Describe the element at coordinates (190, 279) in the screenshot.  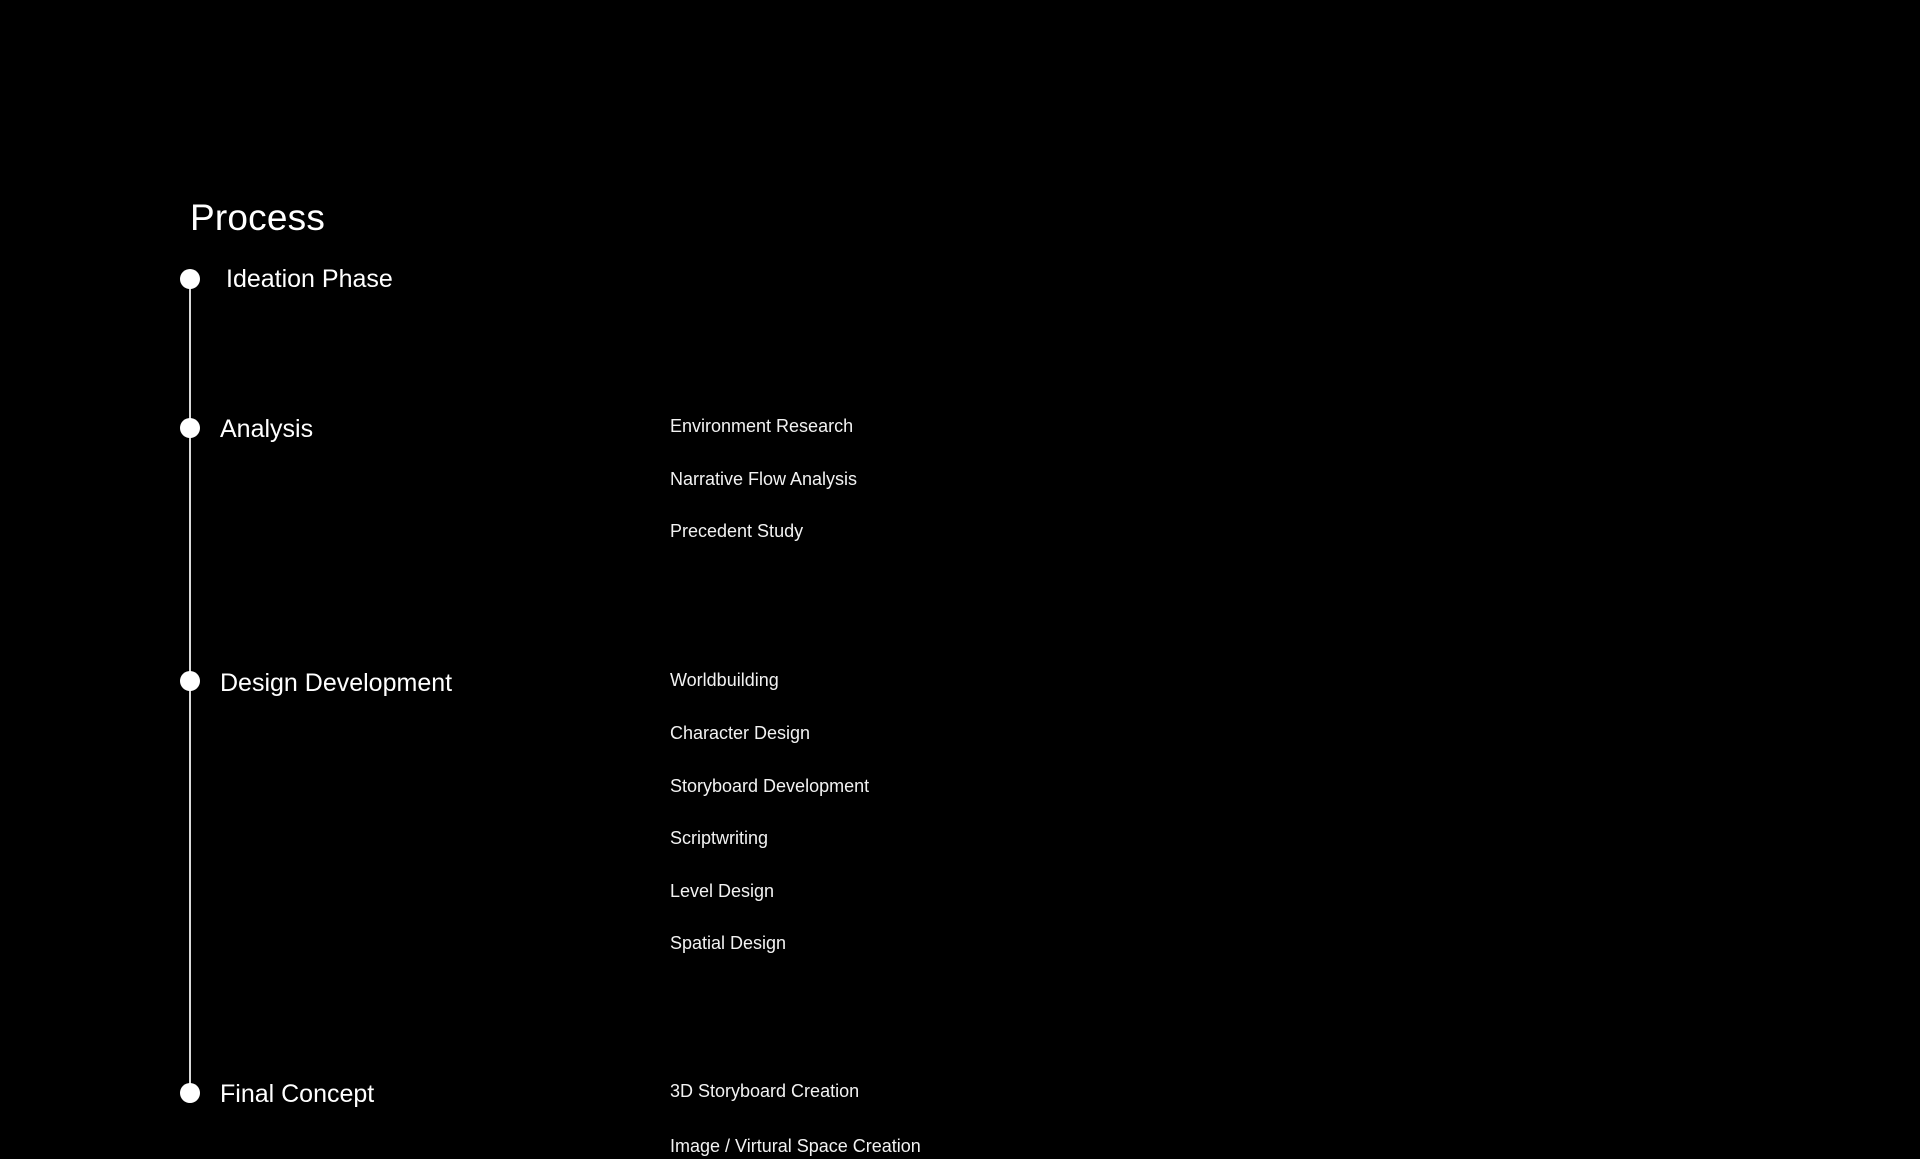
I see `timeline-dot-ideation` at that location.